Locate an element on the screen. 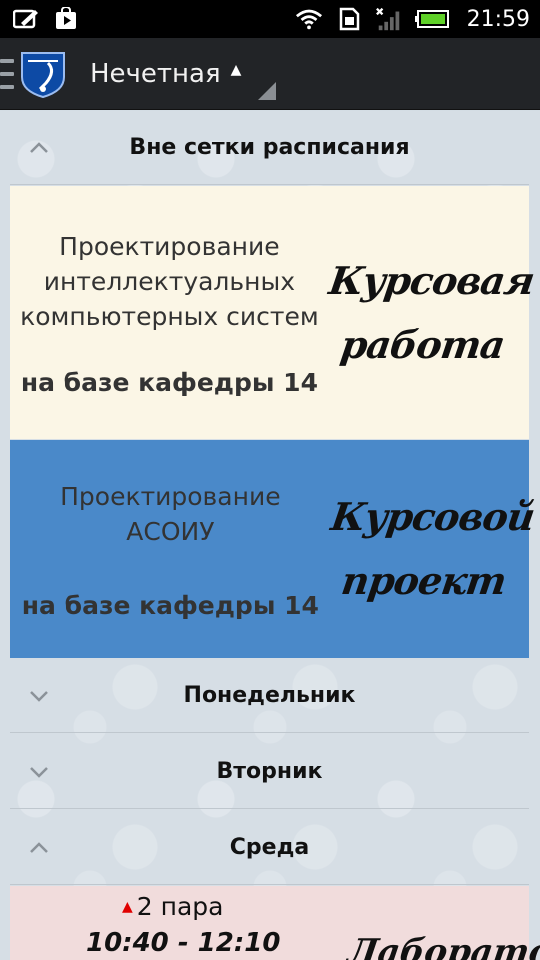 This screenshot has height=960, width=540. work-type-stamp: Курсовая работа is located at coordinates (423, 312).